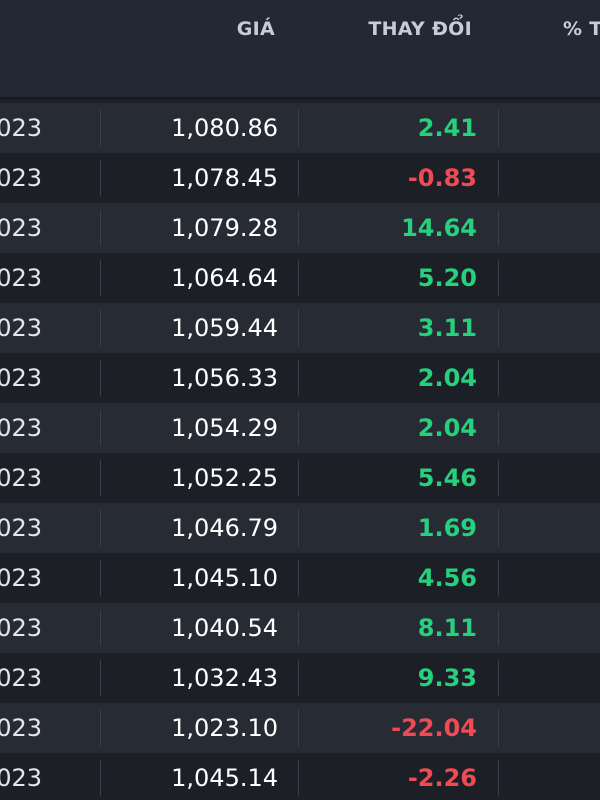  I want to click on price-cell: 1,054.29, so click(224, 428).